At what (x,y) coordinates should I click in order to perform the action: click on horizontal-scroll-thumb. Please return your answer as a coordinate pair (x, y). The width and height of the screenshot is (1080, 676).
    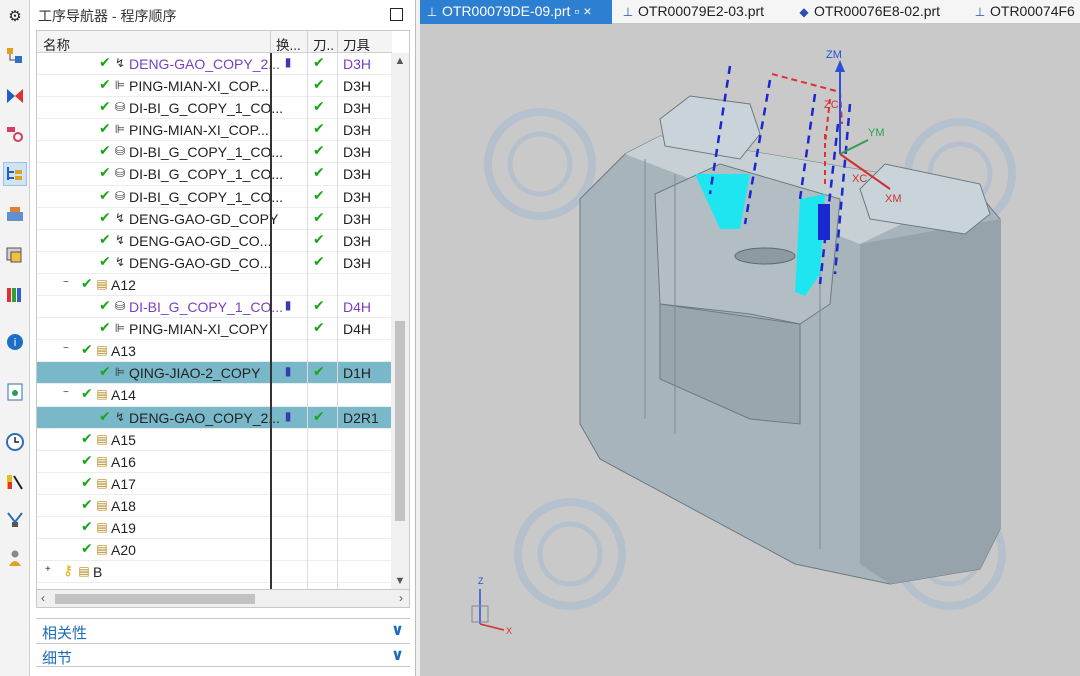
    Looking at the image, I should click on (155, 599).